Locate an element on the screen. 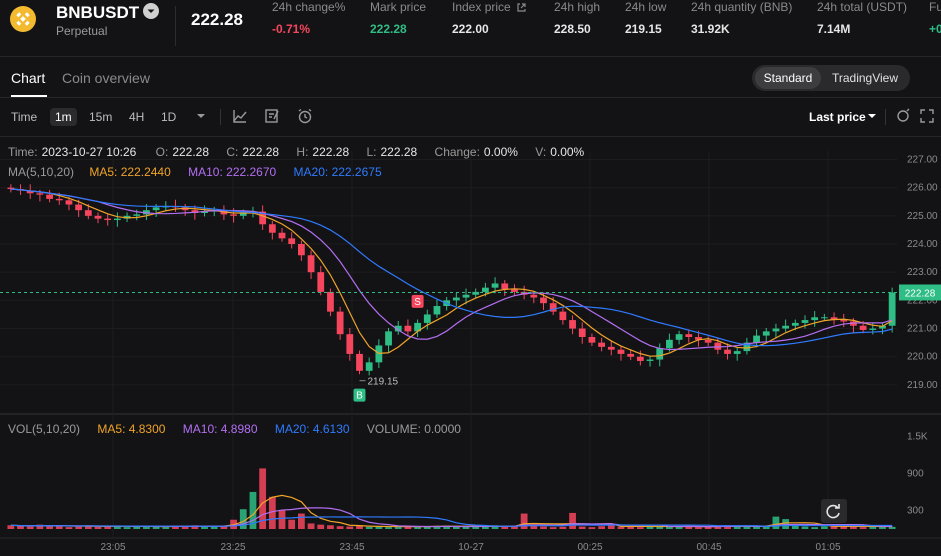 The image size is (941, 556). indicator-icon is located at coordinates (240, 116).